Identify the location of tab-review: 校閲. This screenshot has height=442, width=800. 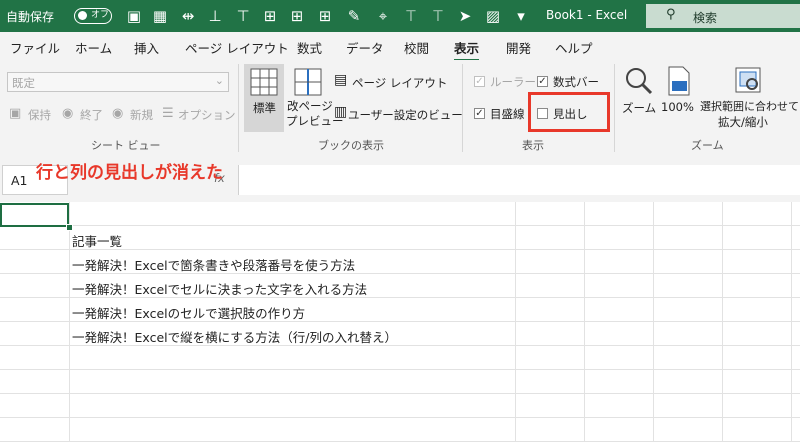
(416, 47).